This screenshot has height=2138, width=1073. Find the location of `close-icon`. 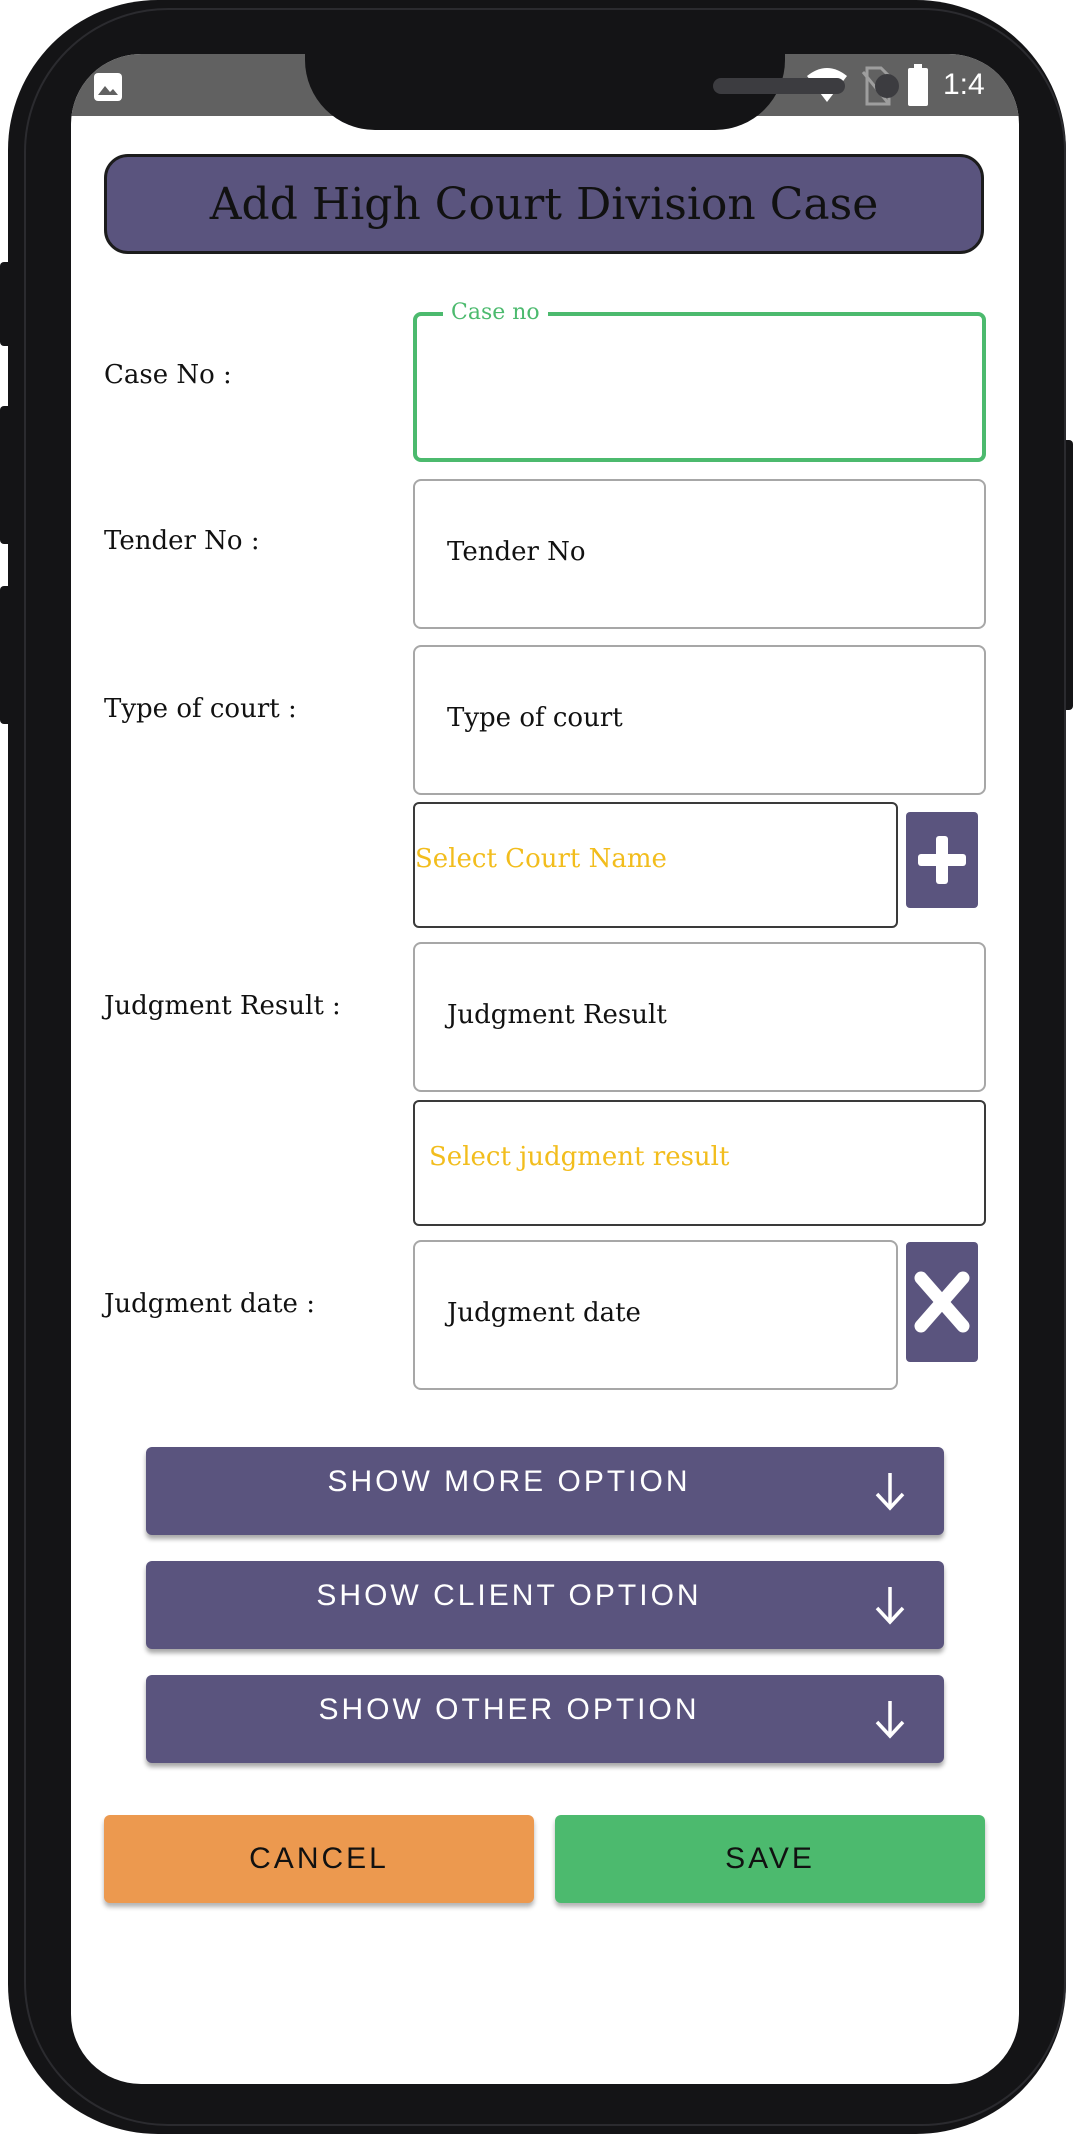

close-icon is located at coordinates (942, 1302).